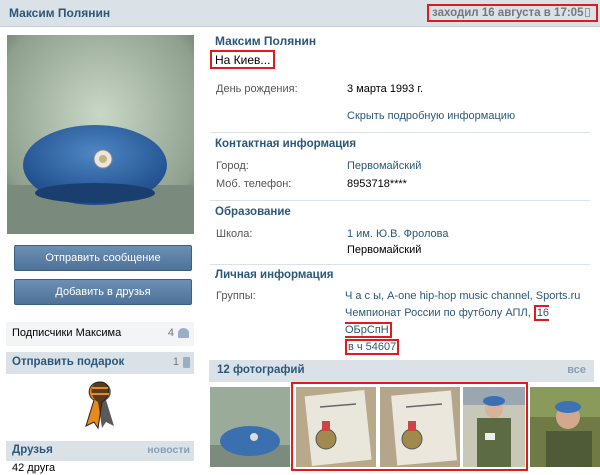 This screenshot has width=600, height=475. I want to click on city-label: Город:, so click(232, 166).